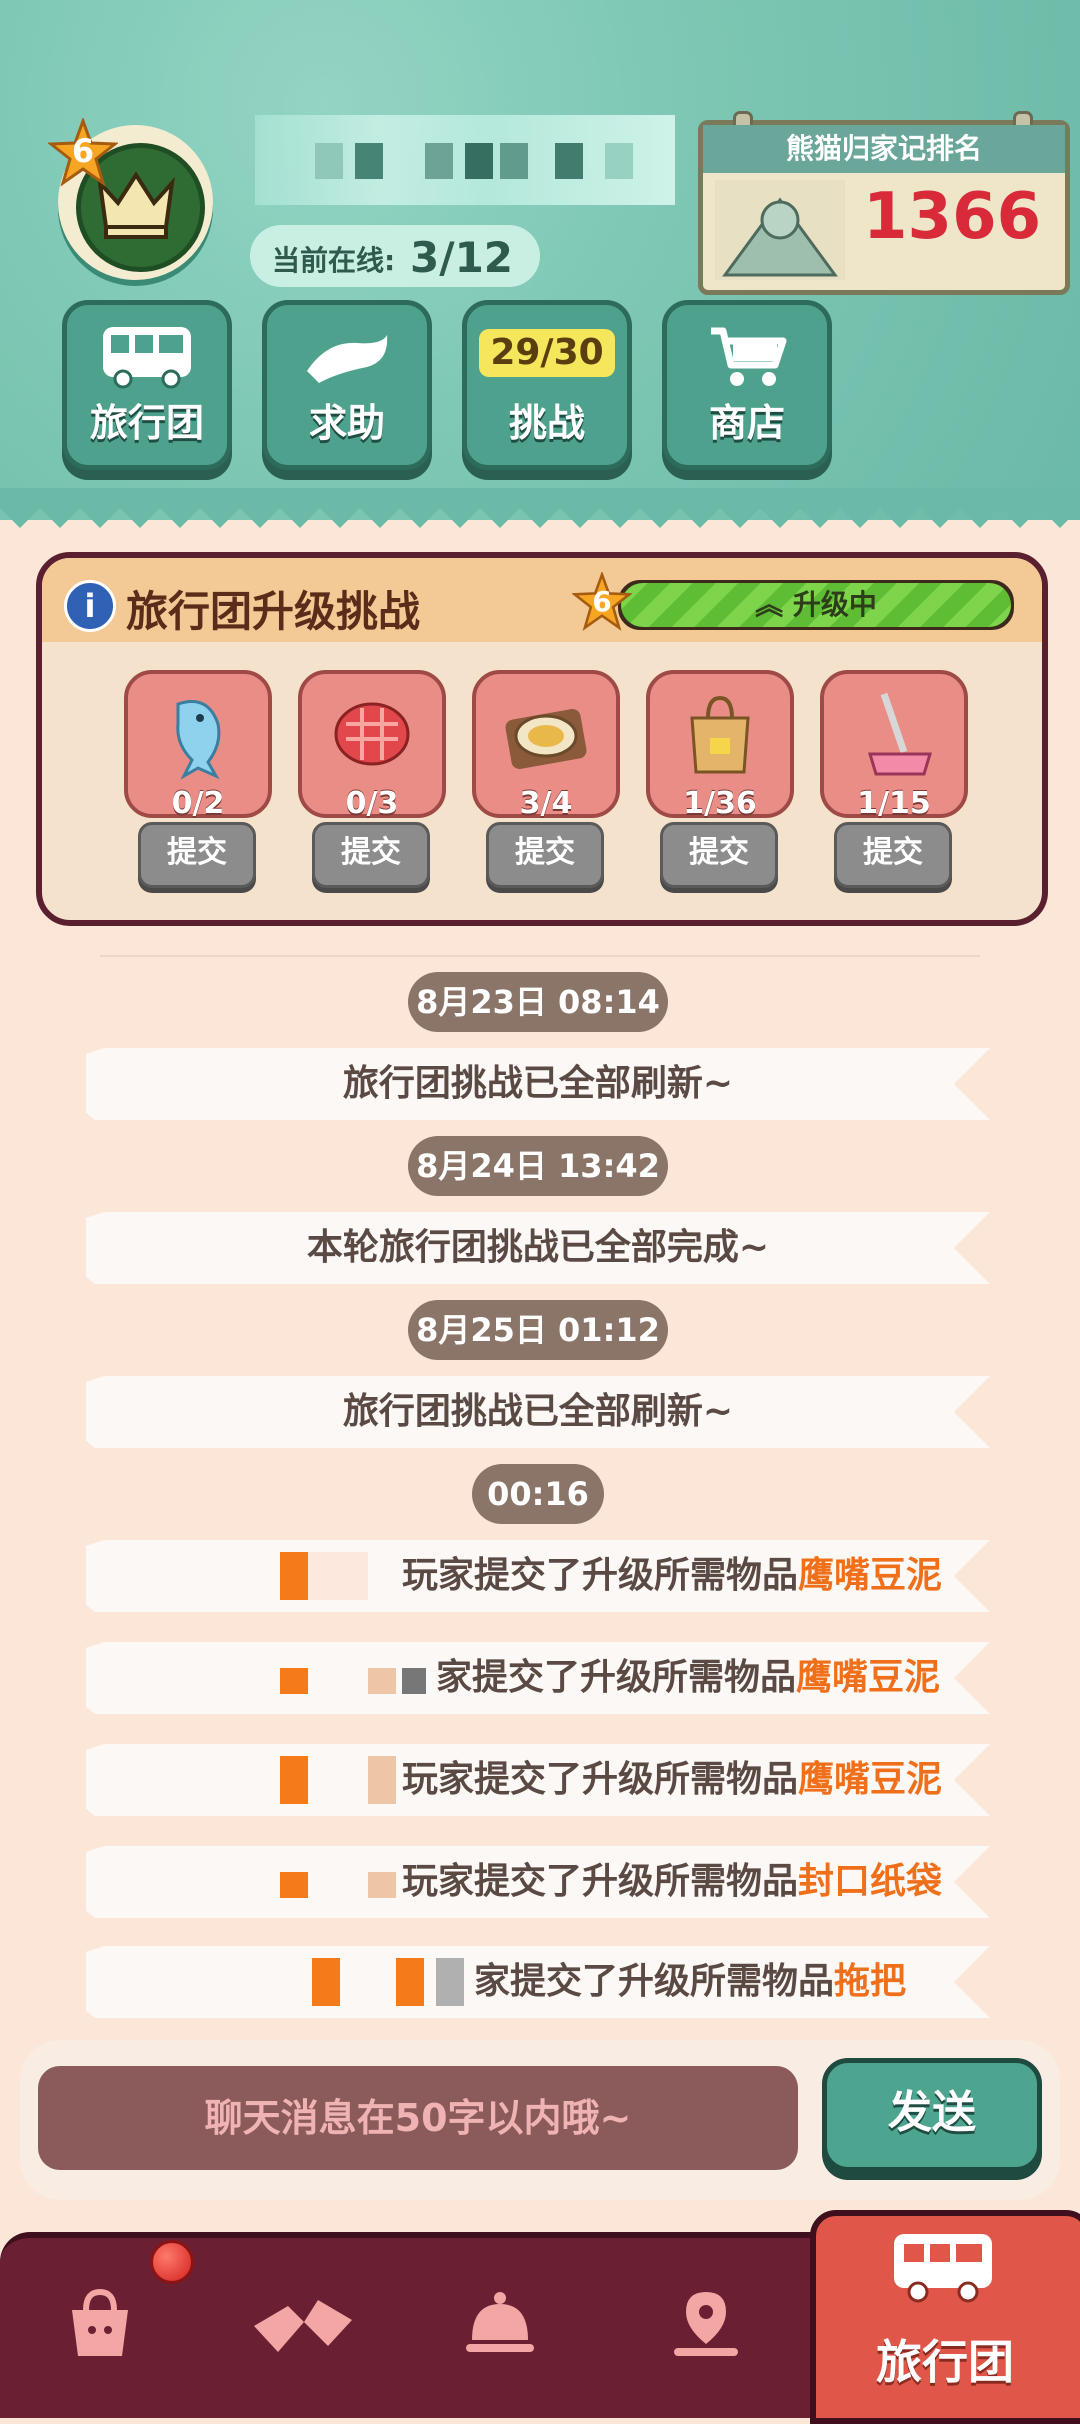 This screenshot has height=2424, width=1080. I want to click on upgrade-progress-bar: ︽ 升级中, so click(816, 605).